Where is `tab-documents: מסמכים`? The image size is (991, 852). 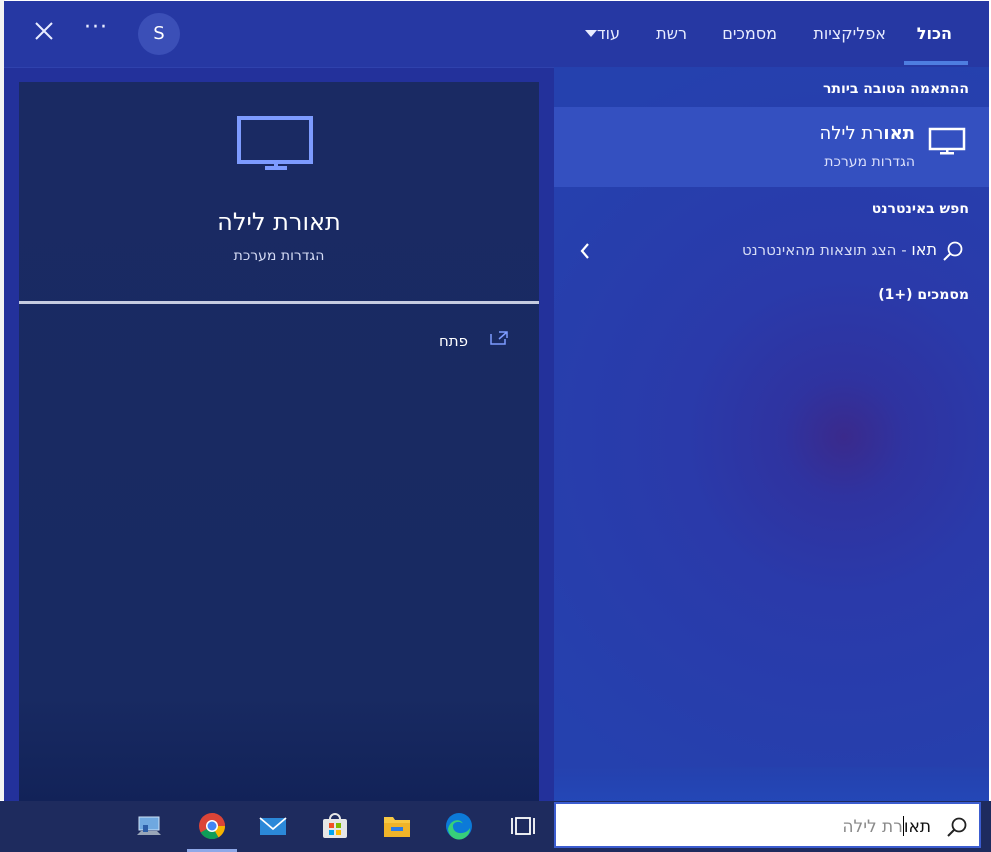
tab-documents: מסמכים is located at coordinates (749, 34).